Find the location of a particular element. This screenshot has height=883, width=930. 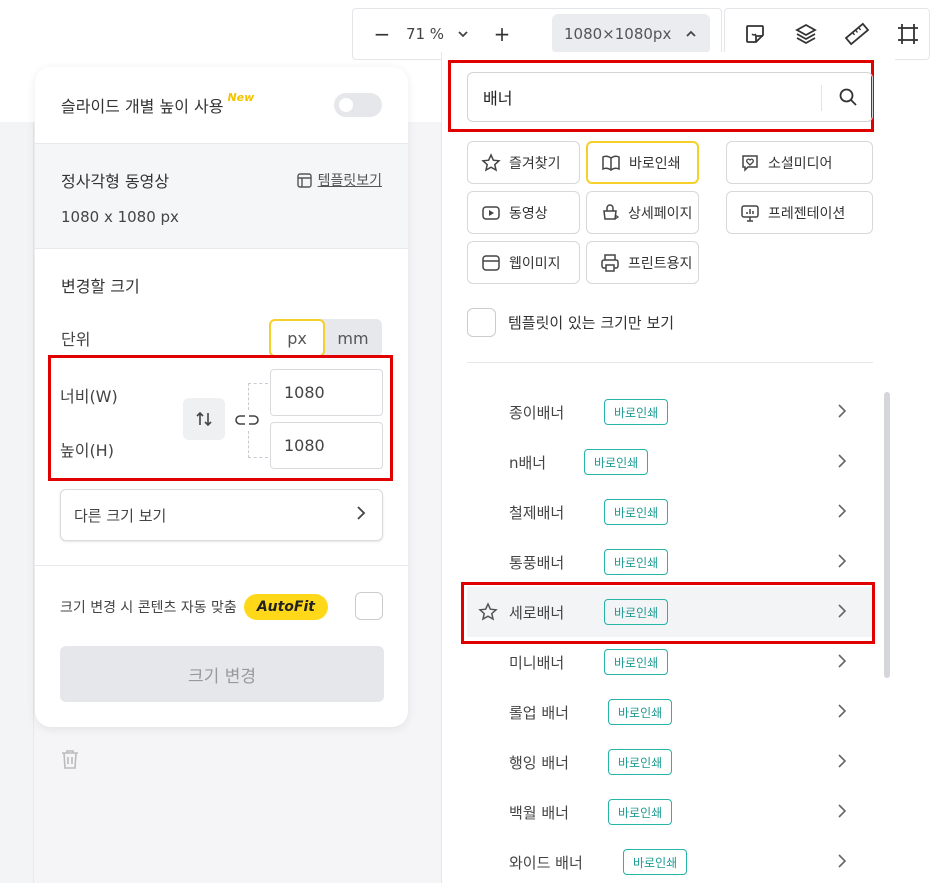

size-search-input: 배너 is located at coordinates (670, 97).